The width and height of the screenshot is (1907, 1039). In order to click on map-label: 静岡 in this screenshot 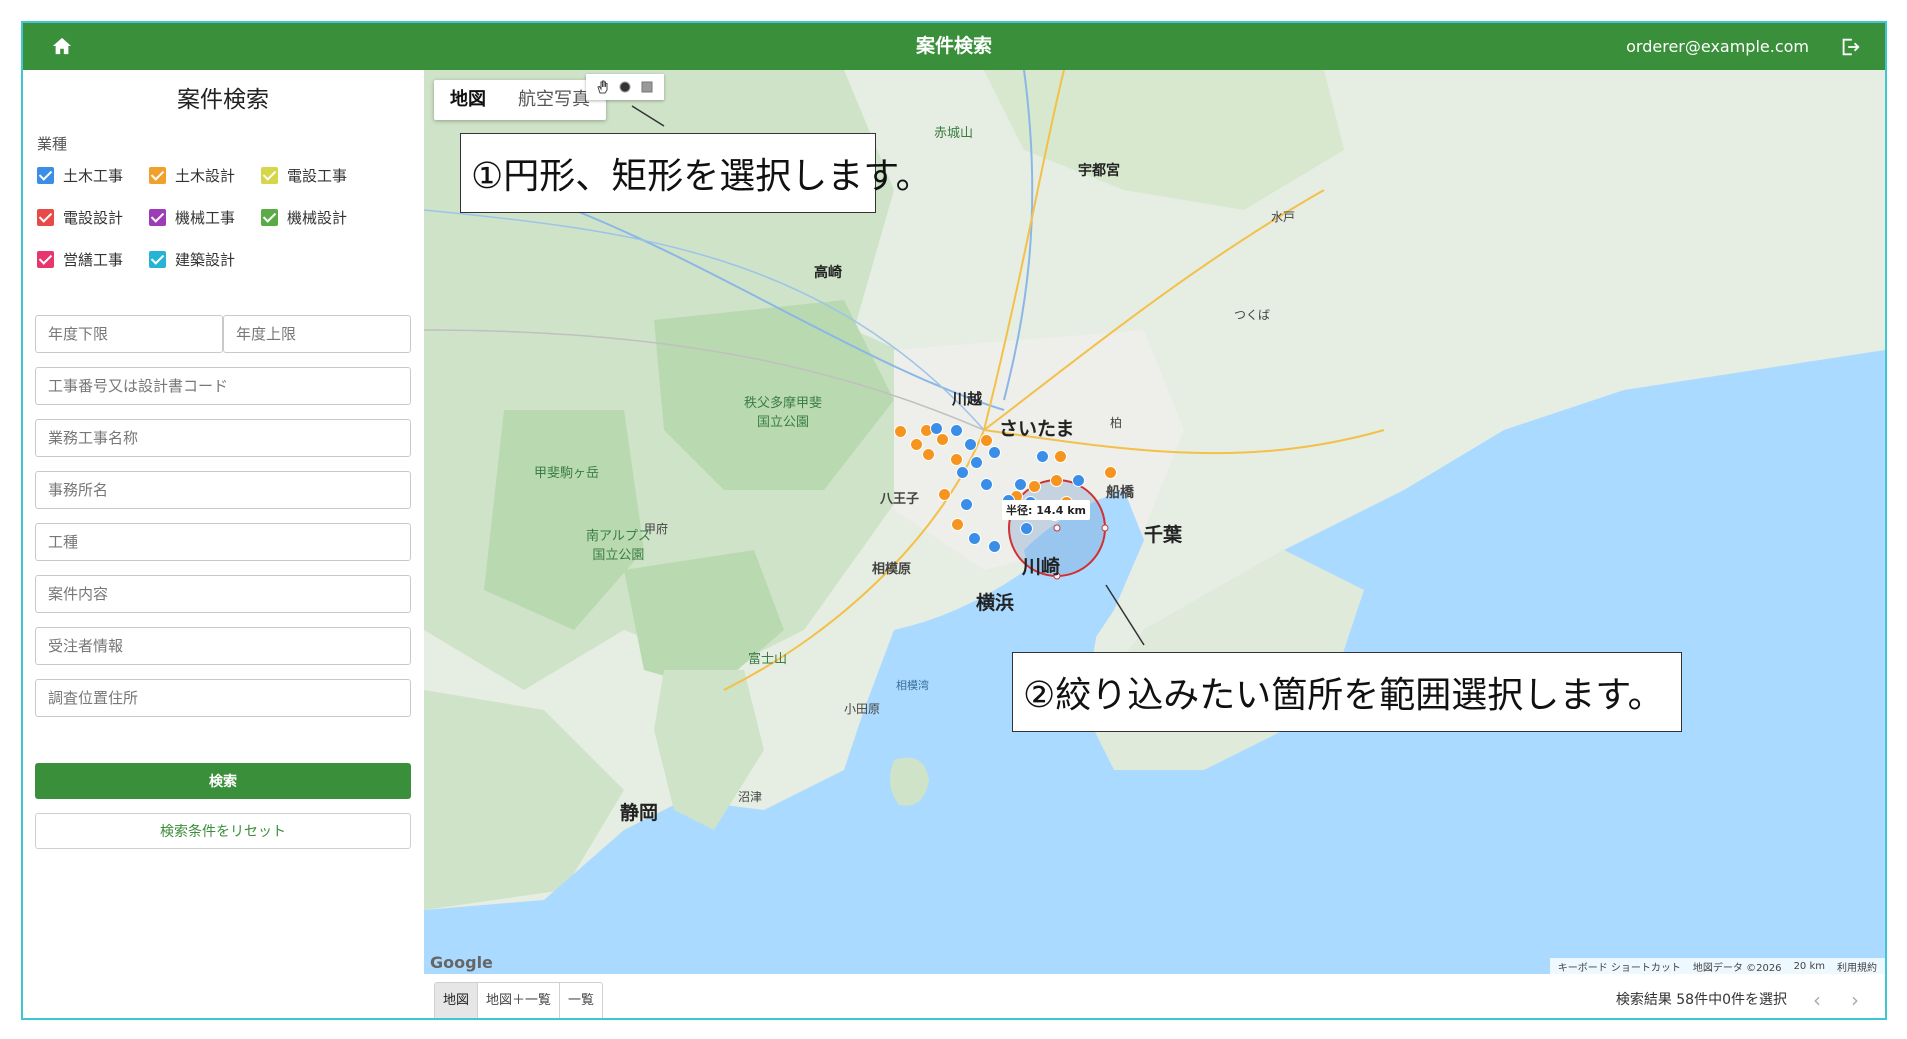, I will do `click(639, 813)`.